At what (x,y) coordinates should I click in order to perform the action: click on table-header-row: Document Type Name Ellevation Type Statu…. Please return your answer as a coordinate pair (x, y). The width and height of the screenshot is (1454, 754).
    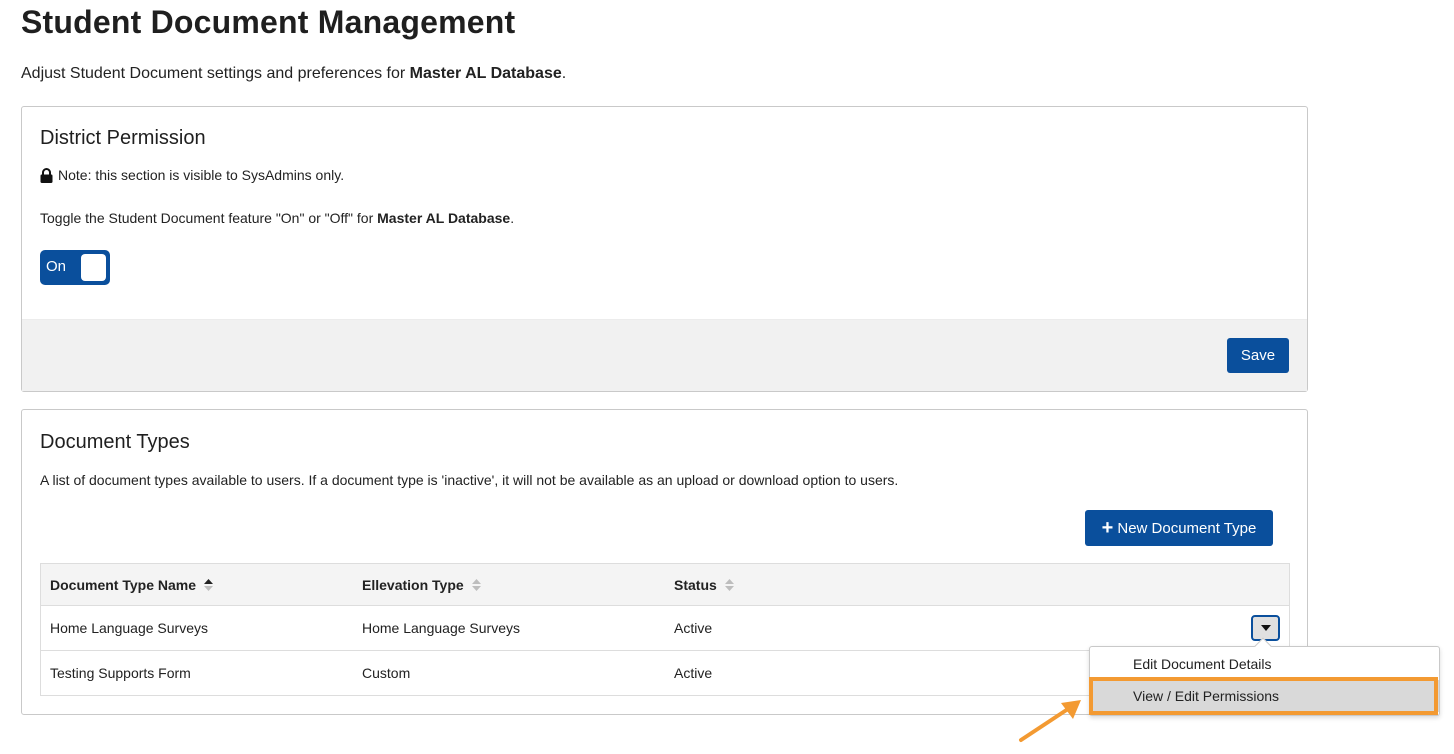
    Looking at the image, I should click on (665, 584).